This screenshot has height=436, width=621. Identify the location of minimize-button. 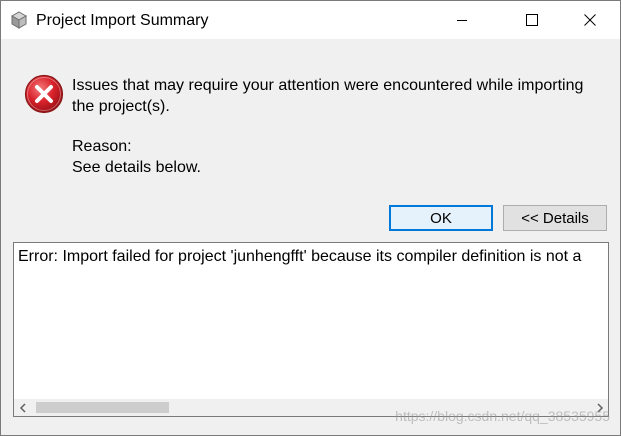
(462, 20).